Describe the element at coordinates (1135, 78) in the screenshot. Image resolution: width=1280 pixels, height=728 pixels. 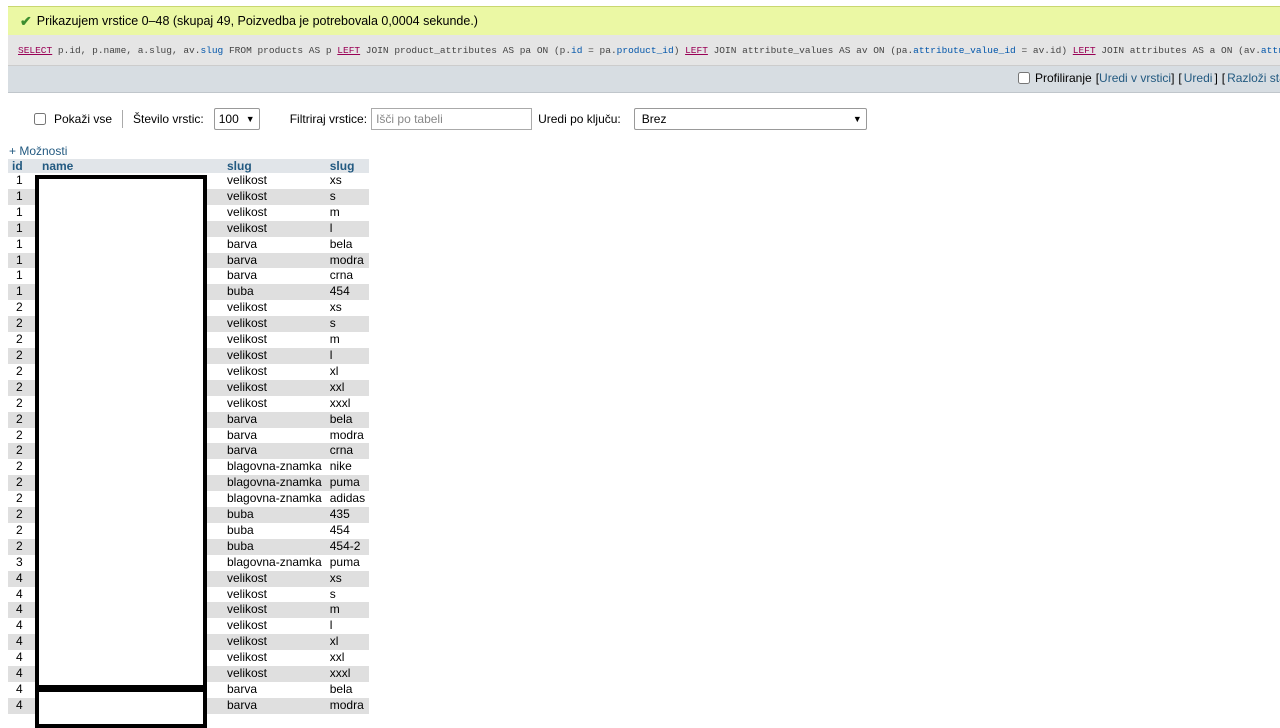
I see `inline-edit-link: Uredi v vrstici` at that location.